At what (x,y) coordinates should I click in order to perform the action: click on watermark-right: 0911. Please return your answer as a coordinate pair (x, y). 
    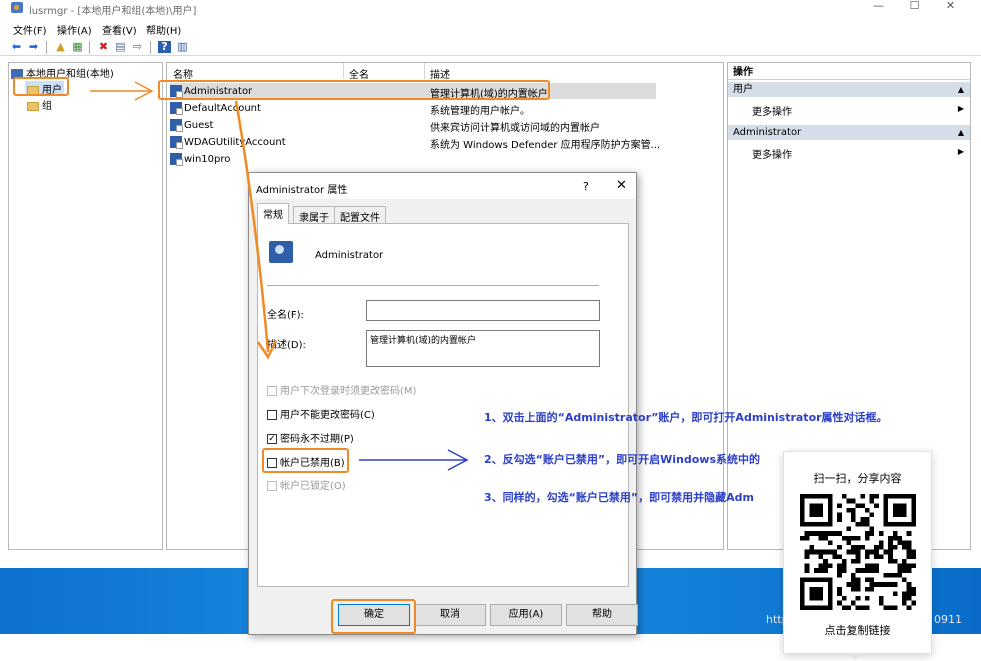
    Looking at the image, I should click on (948, 619).